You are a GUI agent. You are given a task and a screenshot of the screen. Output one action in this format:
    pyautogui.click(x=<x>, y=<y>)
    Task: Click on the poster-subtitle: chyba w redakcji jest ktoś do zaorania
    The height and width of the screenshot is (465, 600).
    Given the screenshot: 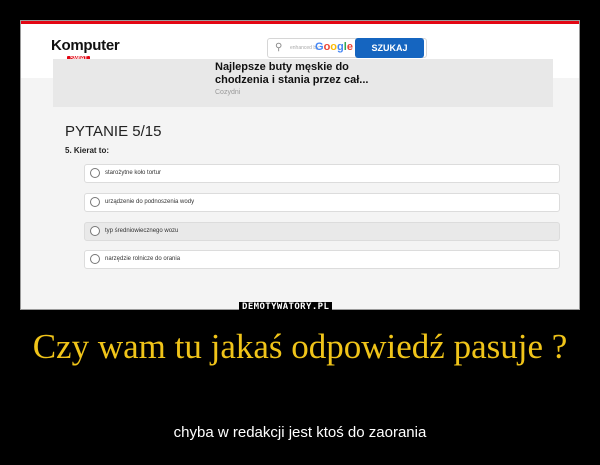 What is the action you would take?
    pyautogui.click(x=300, y=432)
    